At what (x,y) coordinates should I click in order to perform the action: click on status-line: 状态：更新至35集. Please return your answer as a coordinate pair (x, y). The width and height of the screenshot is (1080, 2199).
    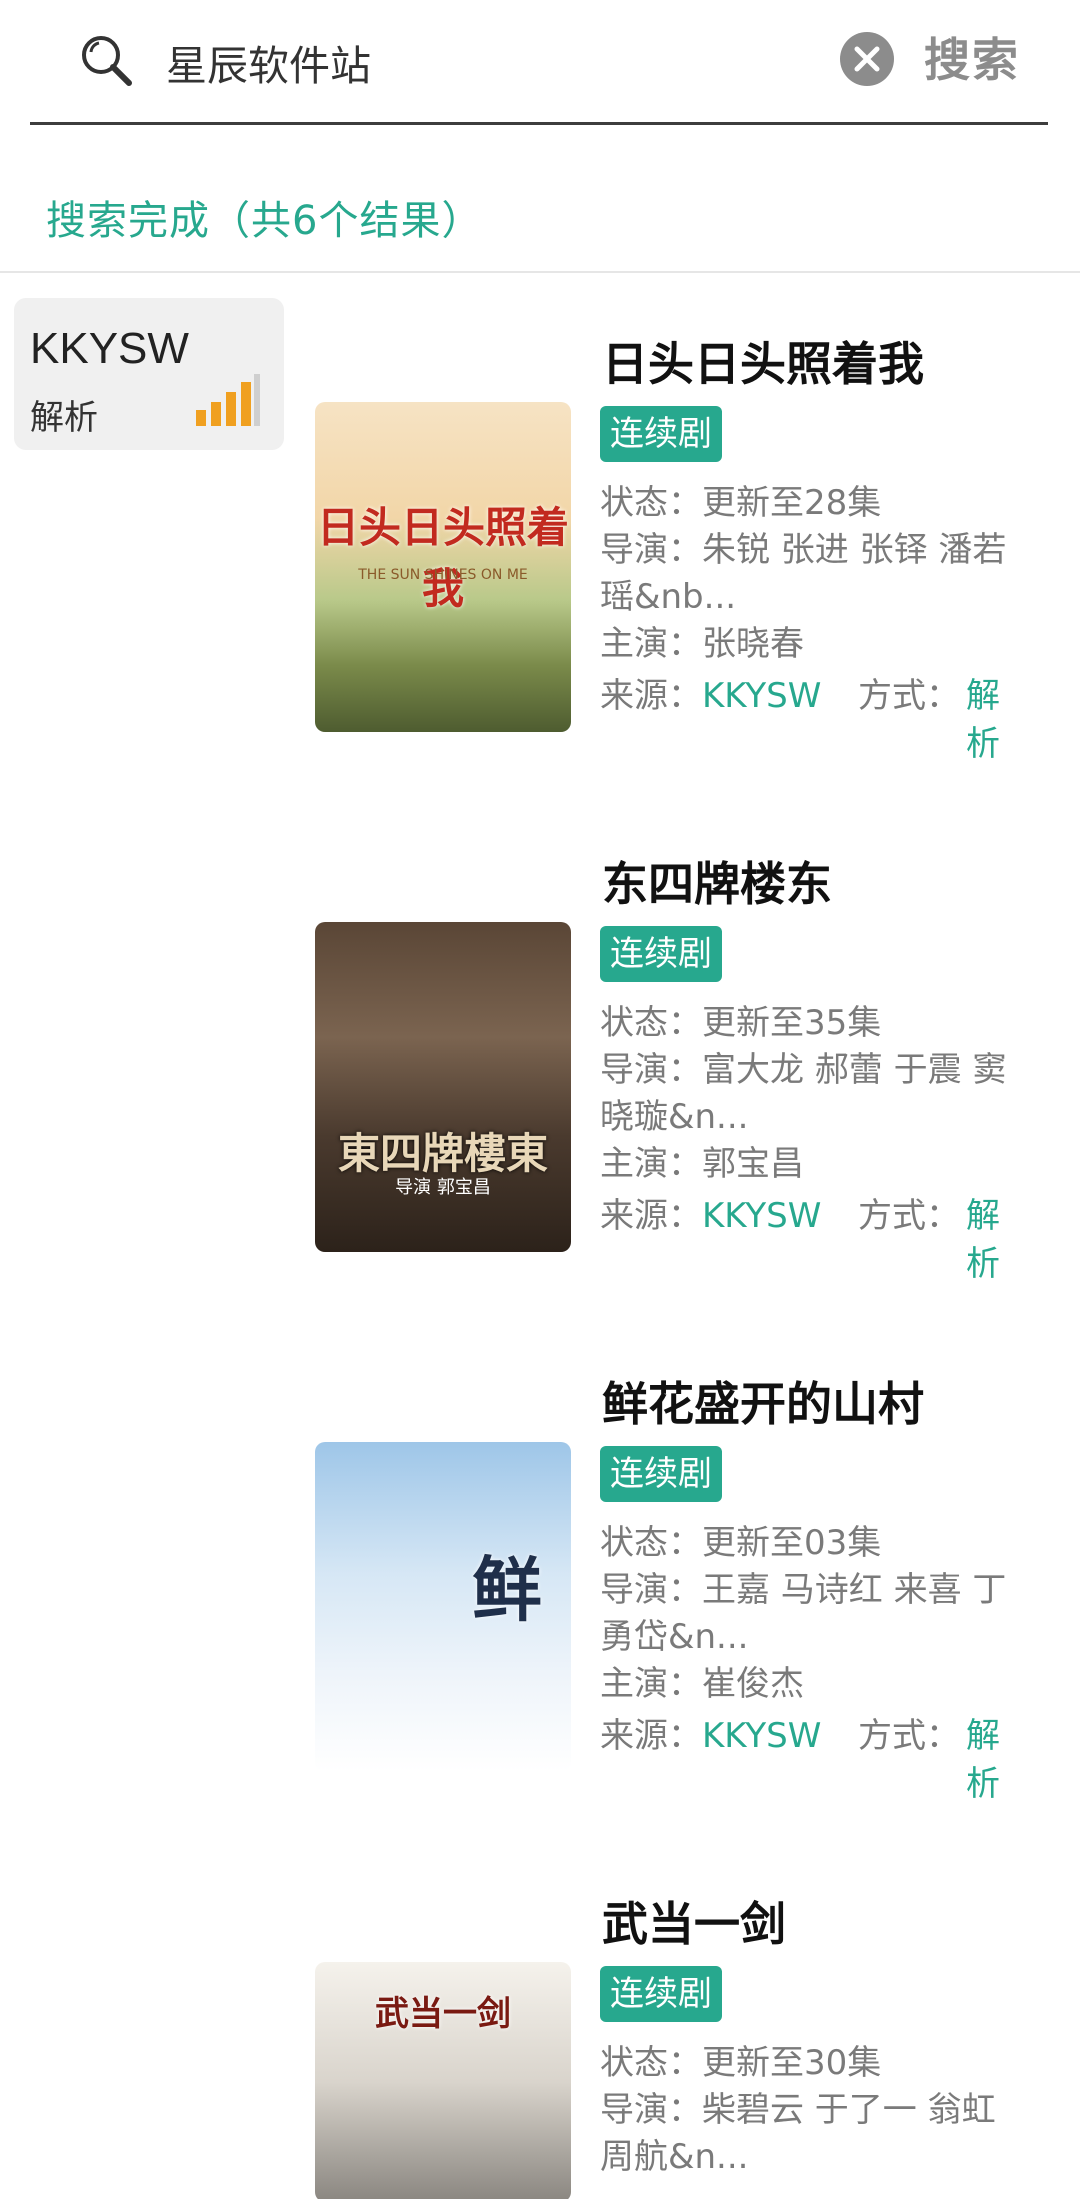
    Looking at the image, I should click on (741, 1023).